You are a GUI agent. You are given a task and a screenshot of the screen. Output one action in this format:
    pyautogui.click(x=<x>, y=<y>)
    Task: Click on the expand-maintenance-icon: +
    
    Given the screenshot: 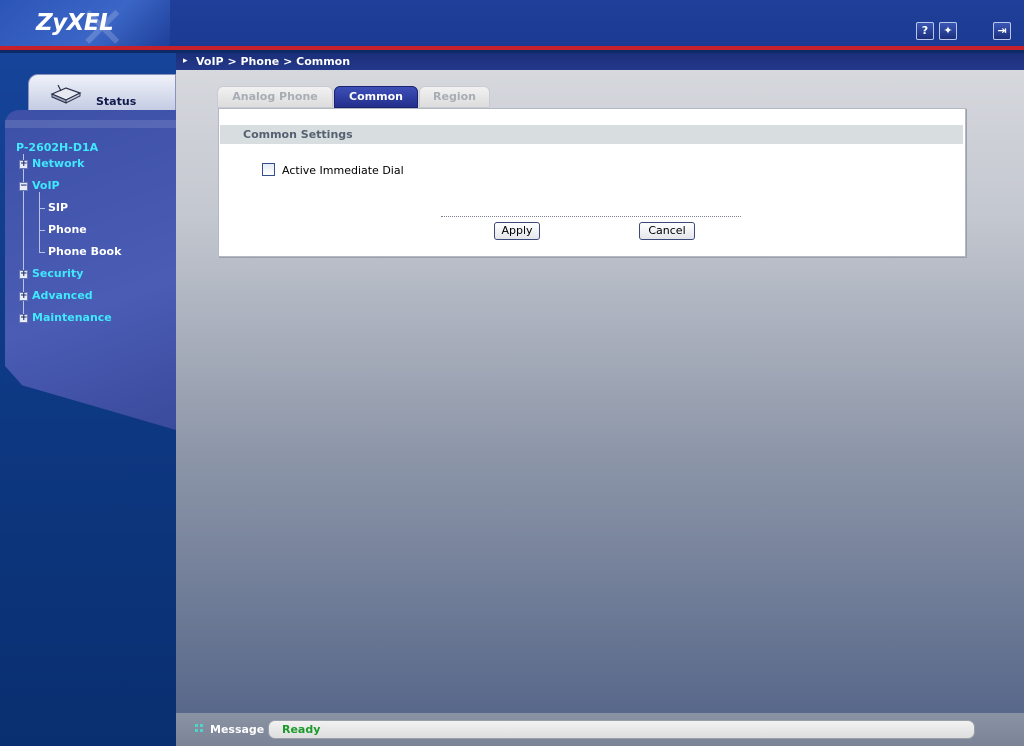 What is the action you would take?
    pyautogui.click(x=23, y=318)
    